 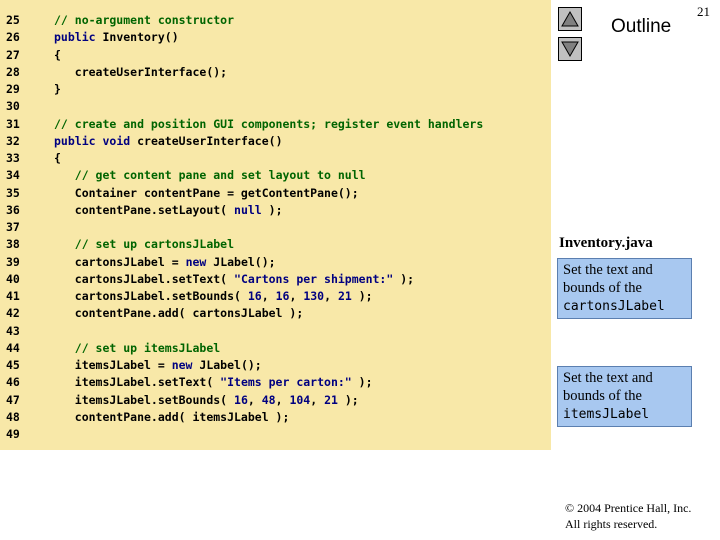 I want to click on code-text: // no-argument constructor, so click(x=144, y=20).